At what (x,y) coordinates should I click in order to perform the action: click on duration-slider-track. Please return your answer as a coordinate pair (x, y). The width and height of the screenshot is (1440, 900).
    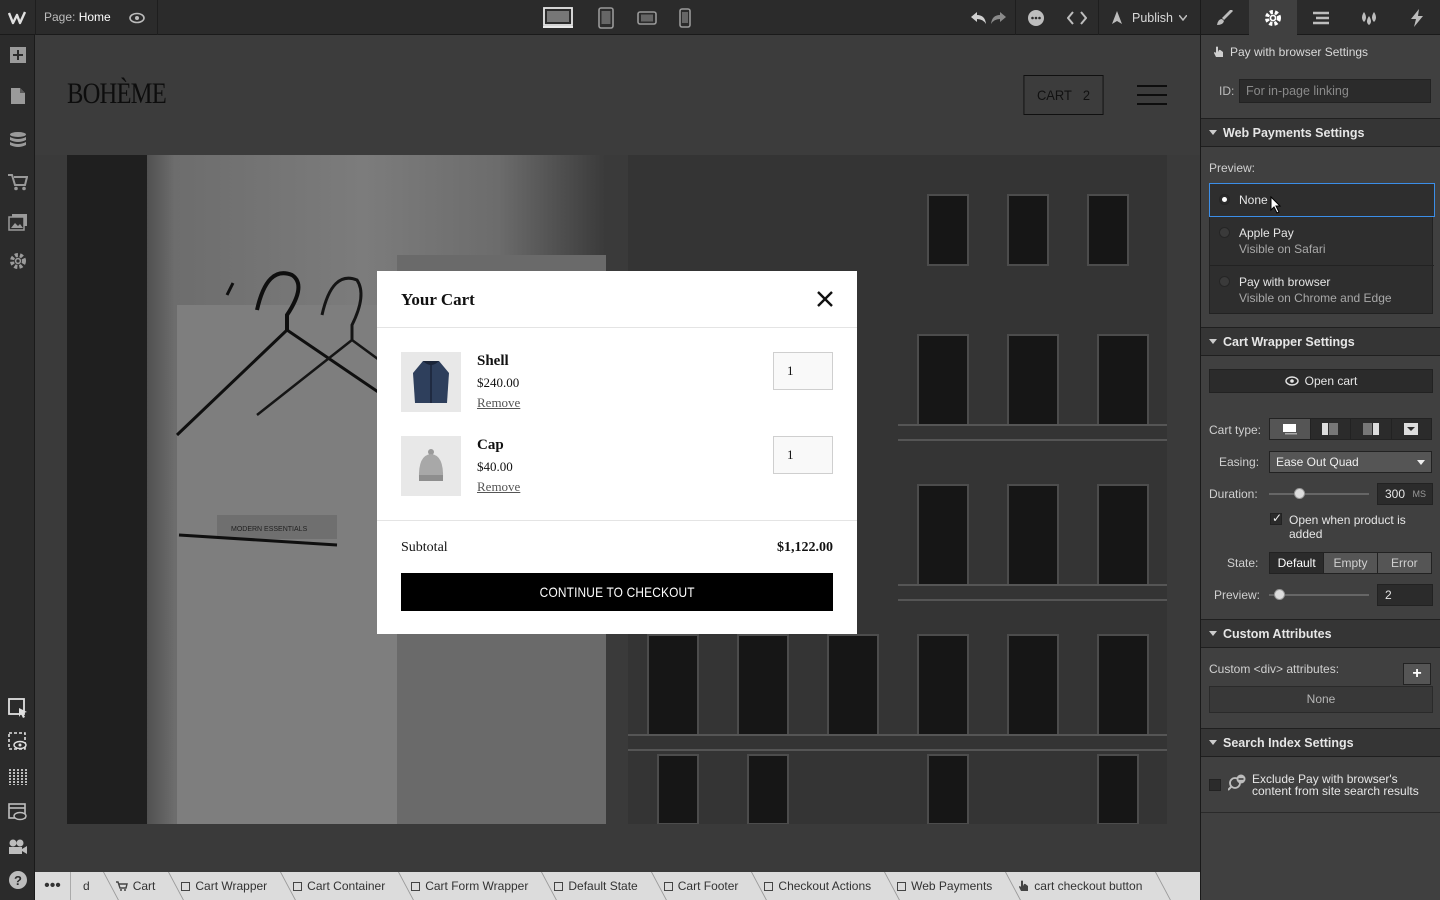
    Looking at the image, I should click on (1319, 494).